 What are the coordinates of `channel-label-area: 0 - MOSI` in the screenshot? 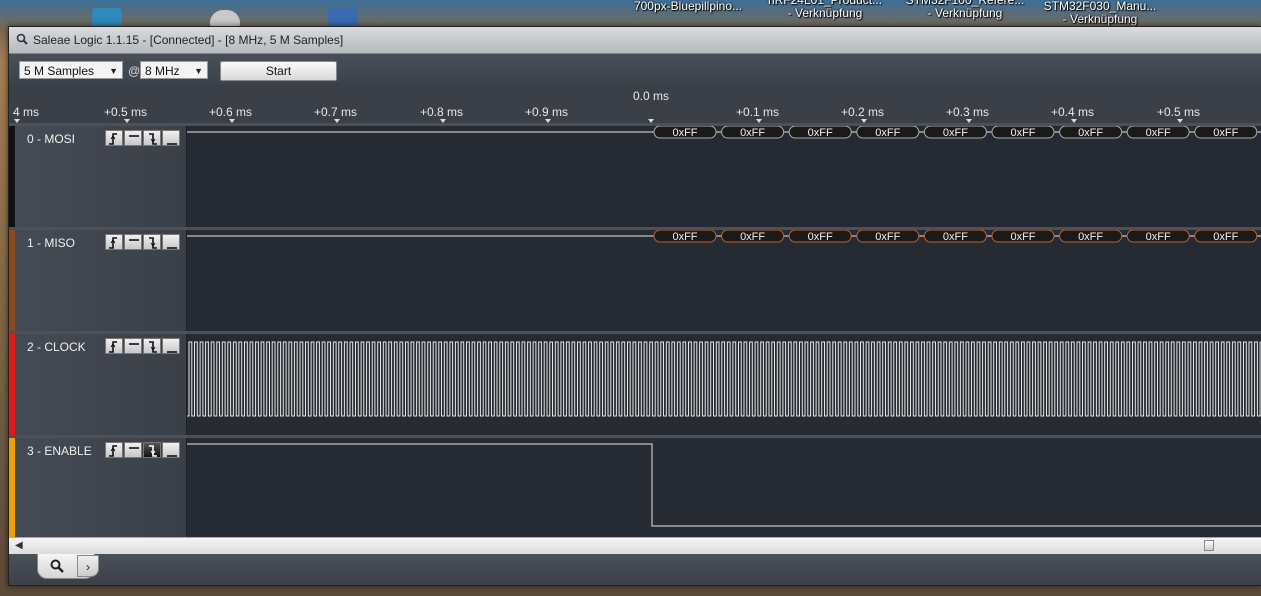 It's located at (101, 177).